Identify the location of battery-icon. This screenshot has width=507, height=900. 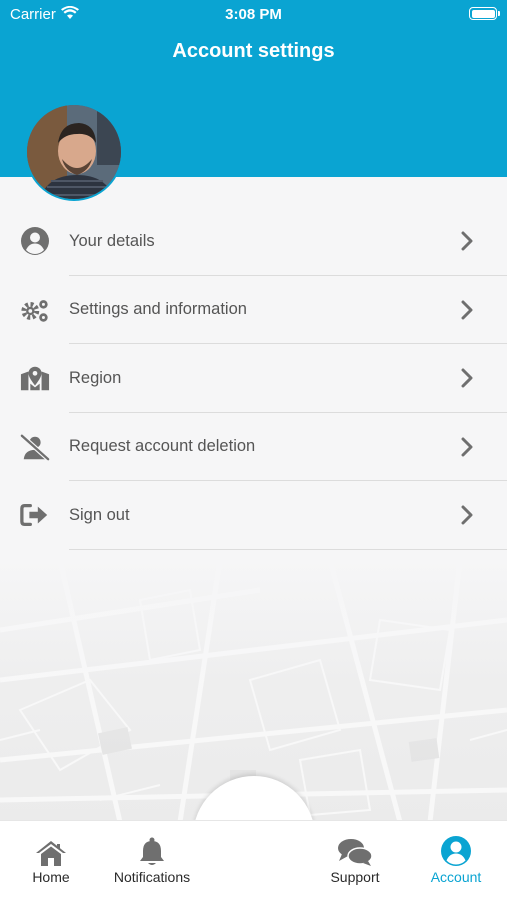
(484, 13).